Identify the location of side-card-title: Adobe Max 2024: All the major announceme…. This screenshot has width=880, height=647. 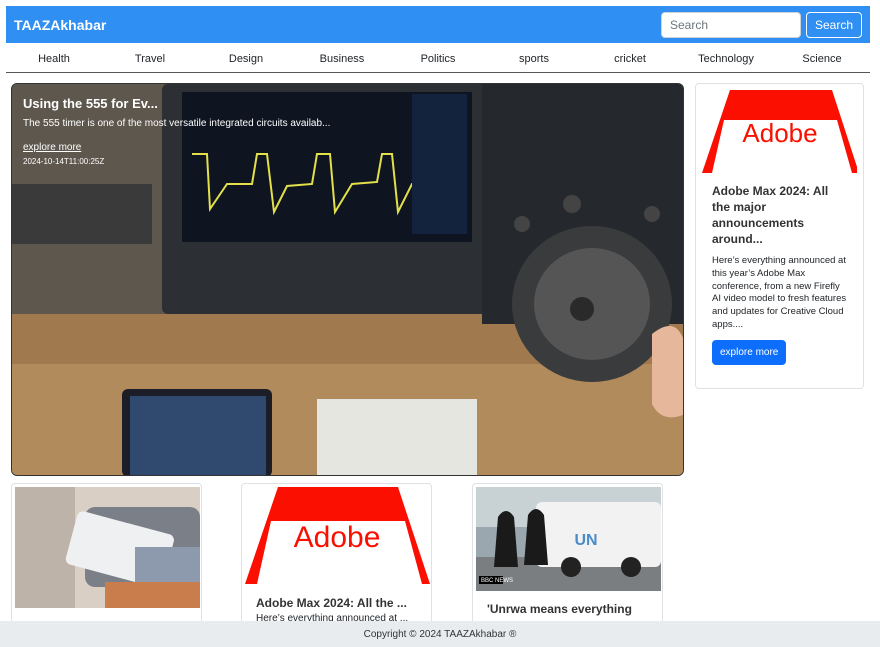
(779, 215).